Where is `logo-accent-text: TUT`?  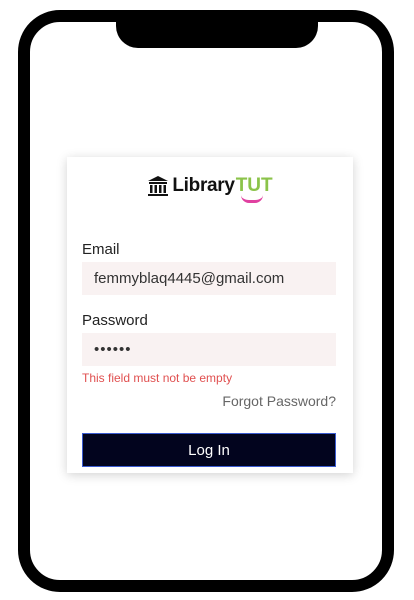 logo-accent-text: TUT is located at coordinates (254, 185).